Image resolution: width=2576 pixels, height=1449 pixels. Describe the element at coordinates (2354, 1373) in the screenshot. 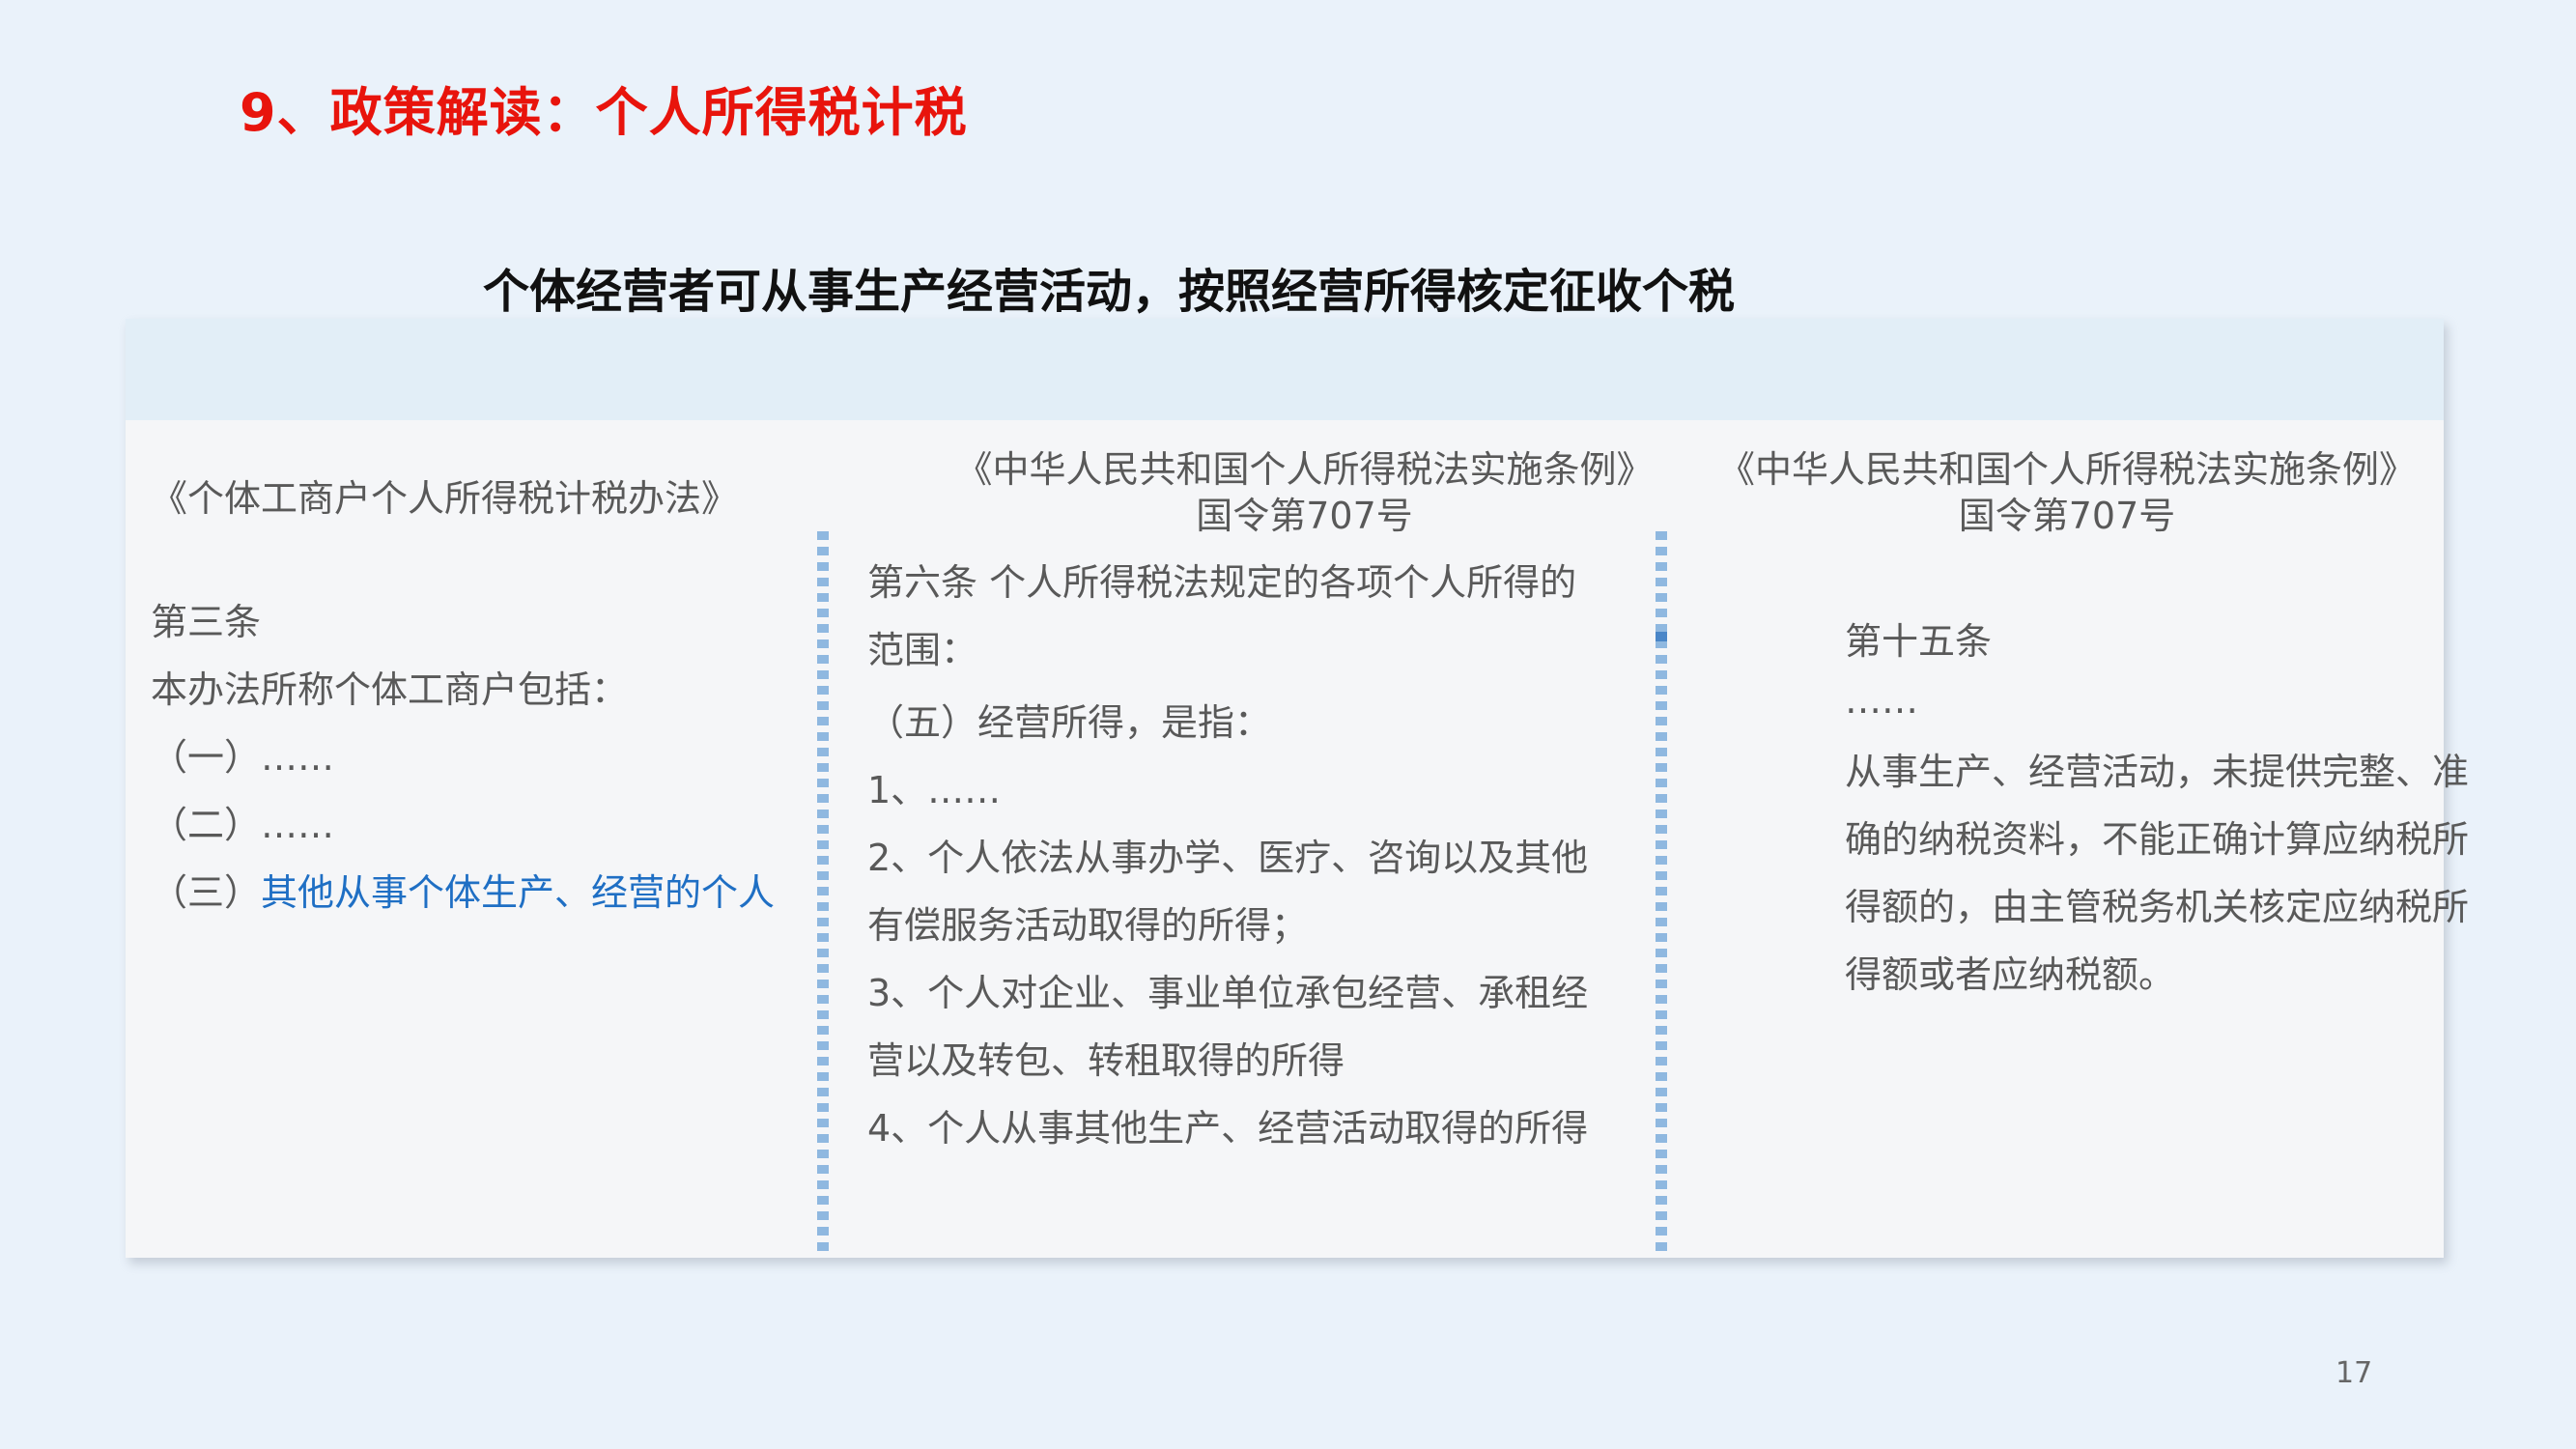

I see `page-number: 17` at that location.